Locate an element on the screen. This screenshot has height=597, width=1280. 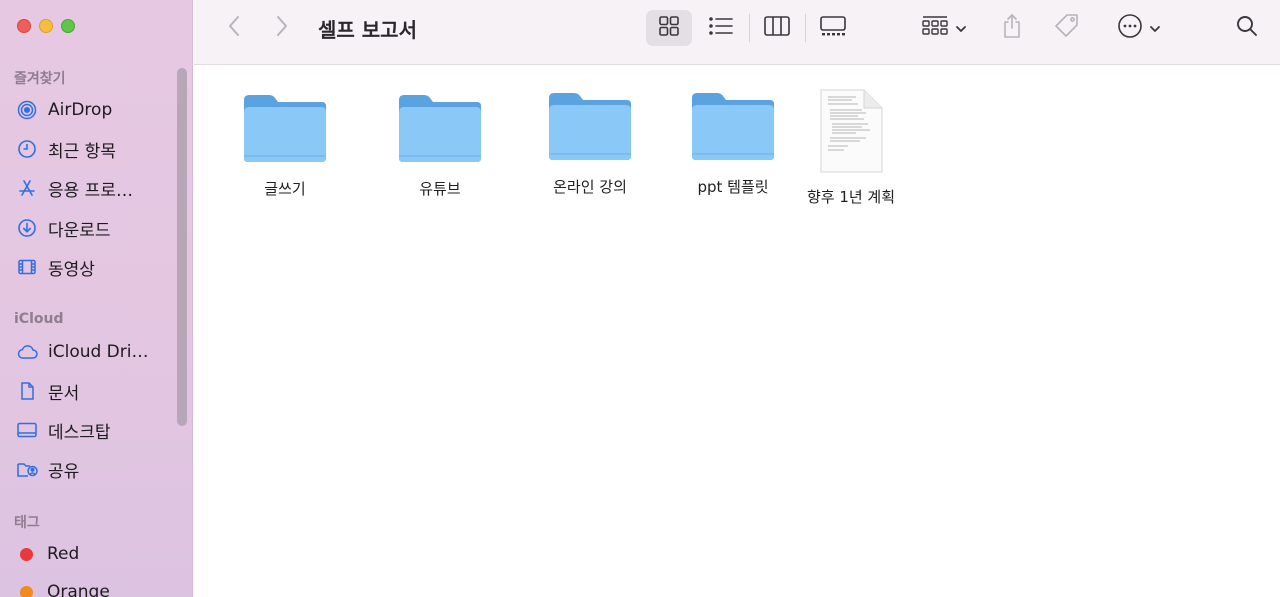
search-button is located at coordinates (1247, 28).